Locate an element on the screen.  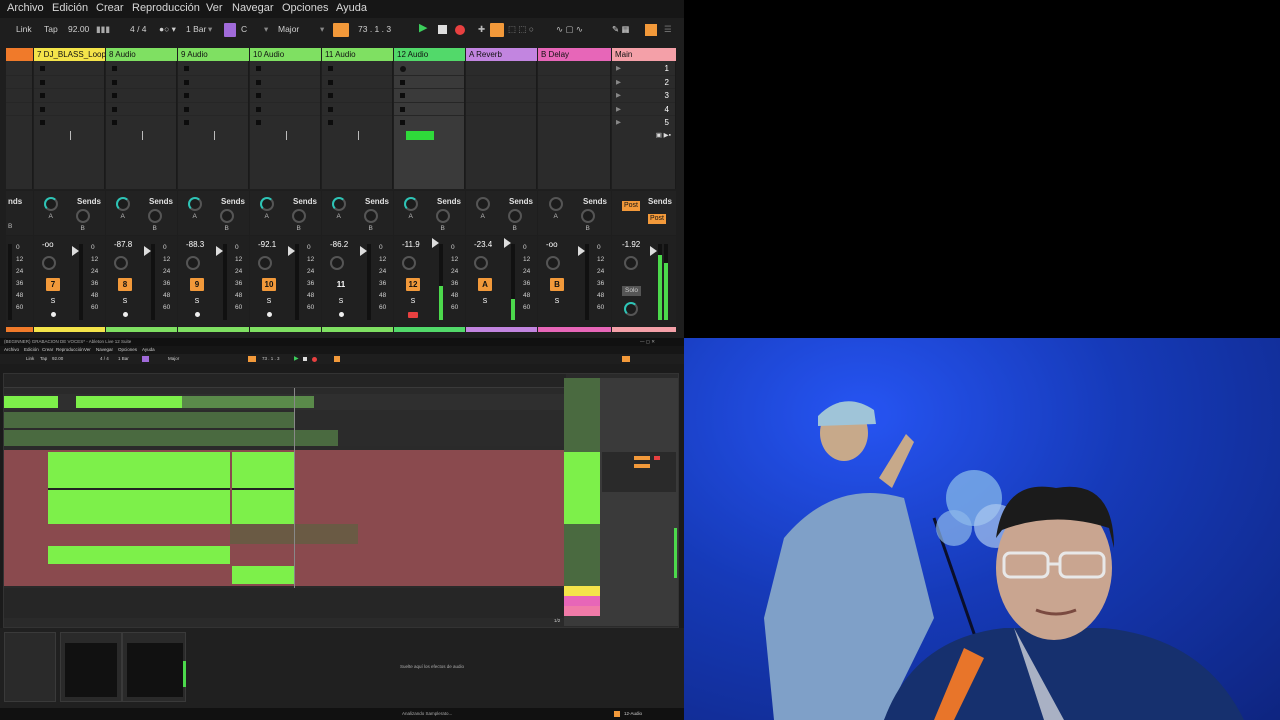
mini-quantize-select: 1 Bar is located at coordinates (123, 358).